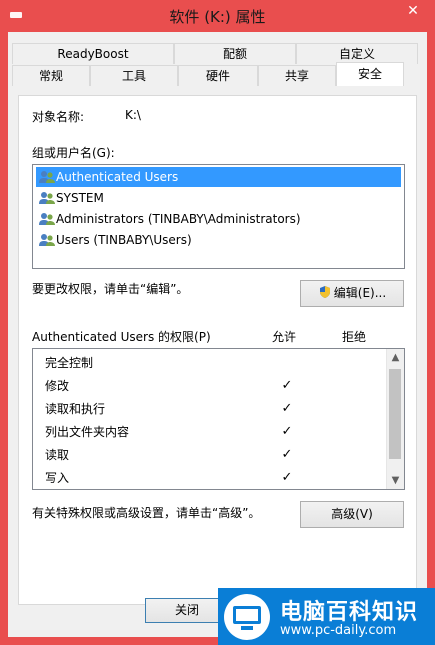 Image resolution: width=435 pixels, height=645 pixels. What do you see at coordinates (352, 514) in the screenshot?
I see `advanced-button: 高级(V)` at bounding box center [352, 514].